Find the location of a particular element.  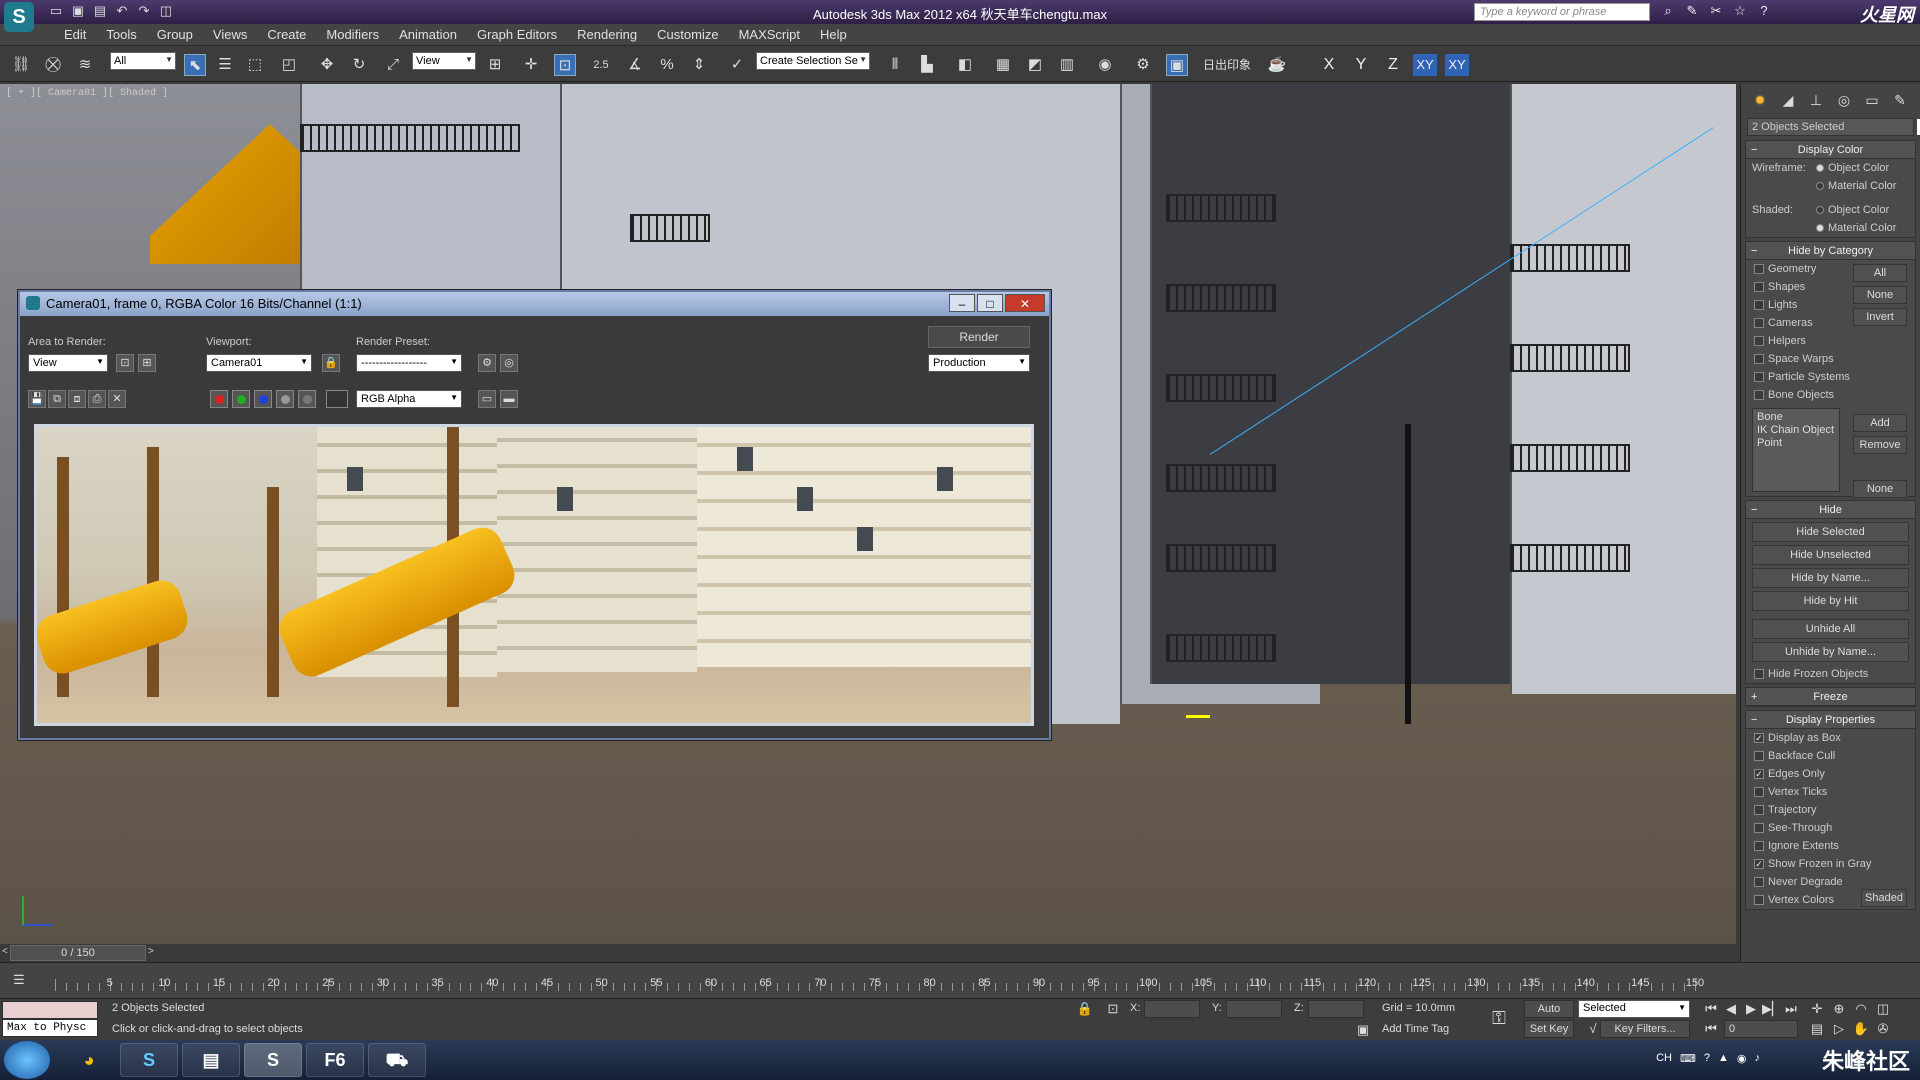

clone-window-icon: ⧈ is located at coordinates (77, 399).